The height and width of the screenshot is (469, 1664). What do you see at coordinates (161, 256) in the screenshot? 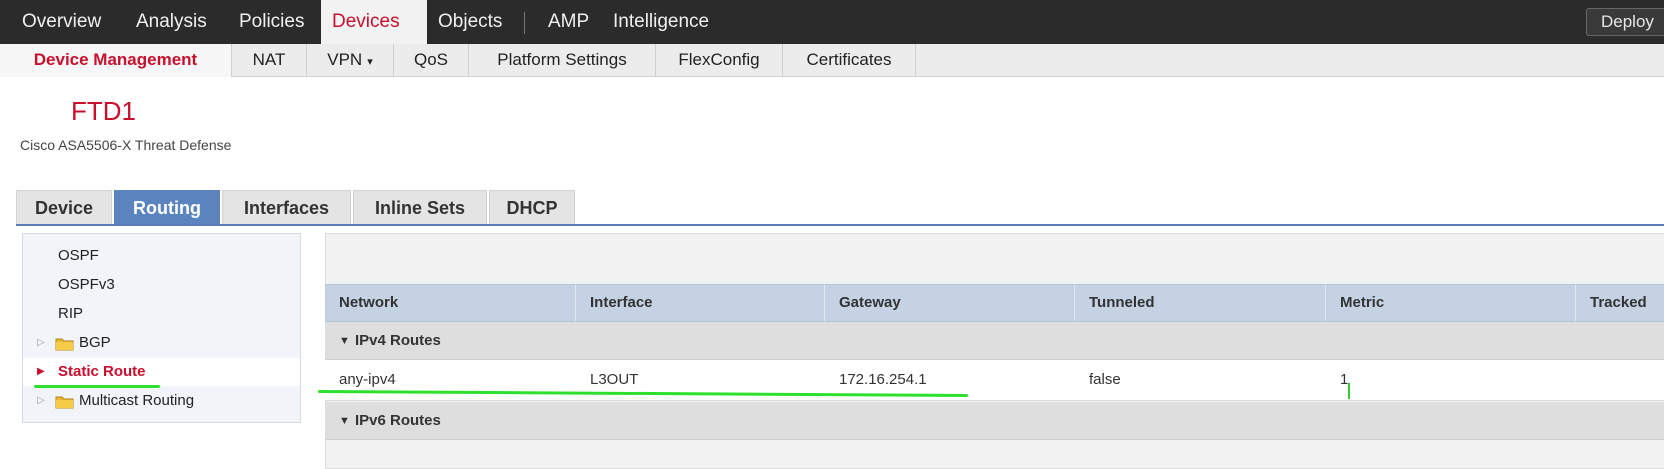
I see `tree-item-ospf: OSPF` at bounding box center [161, 256].